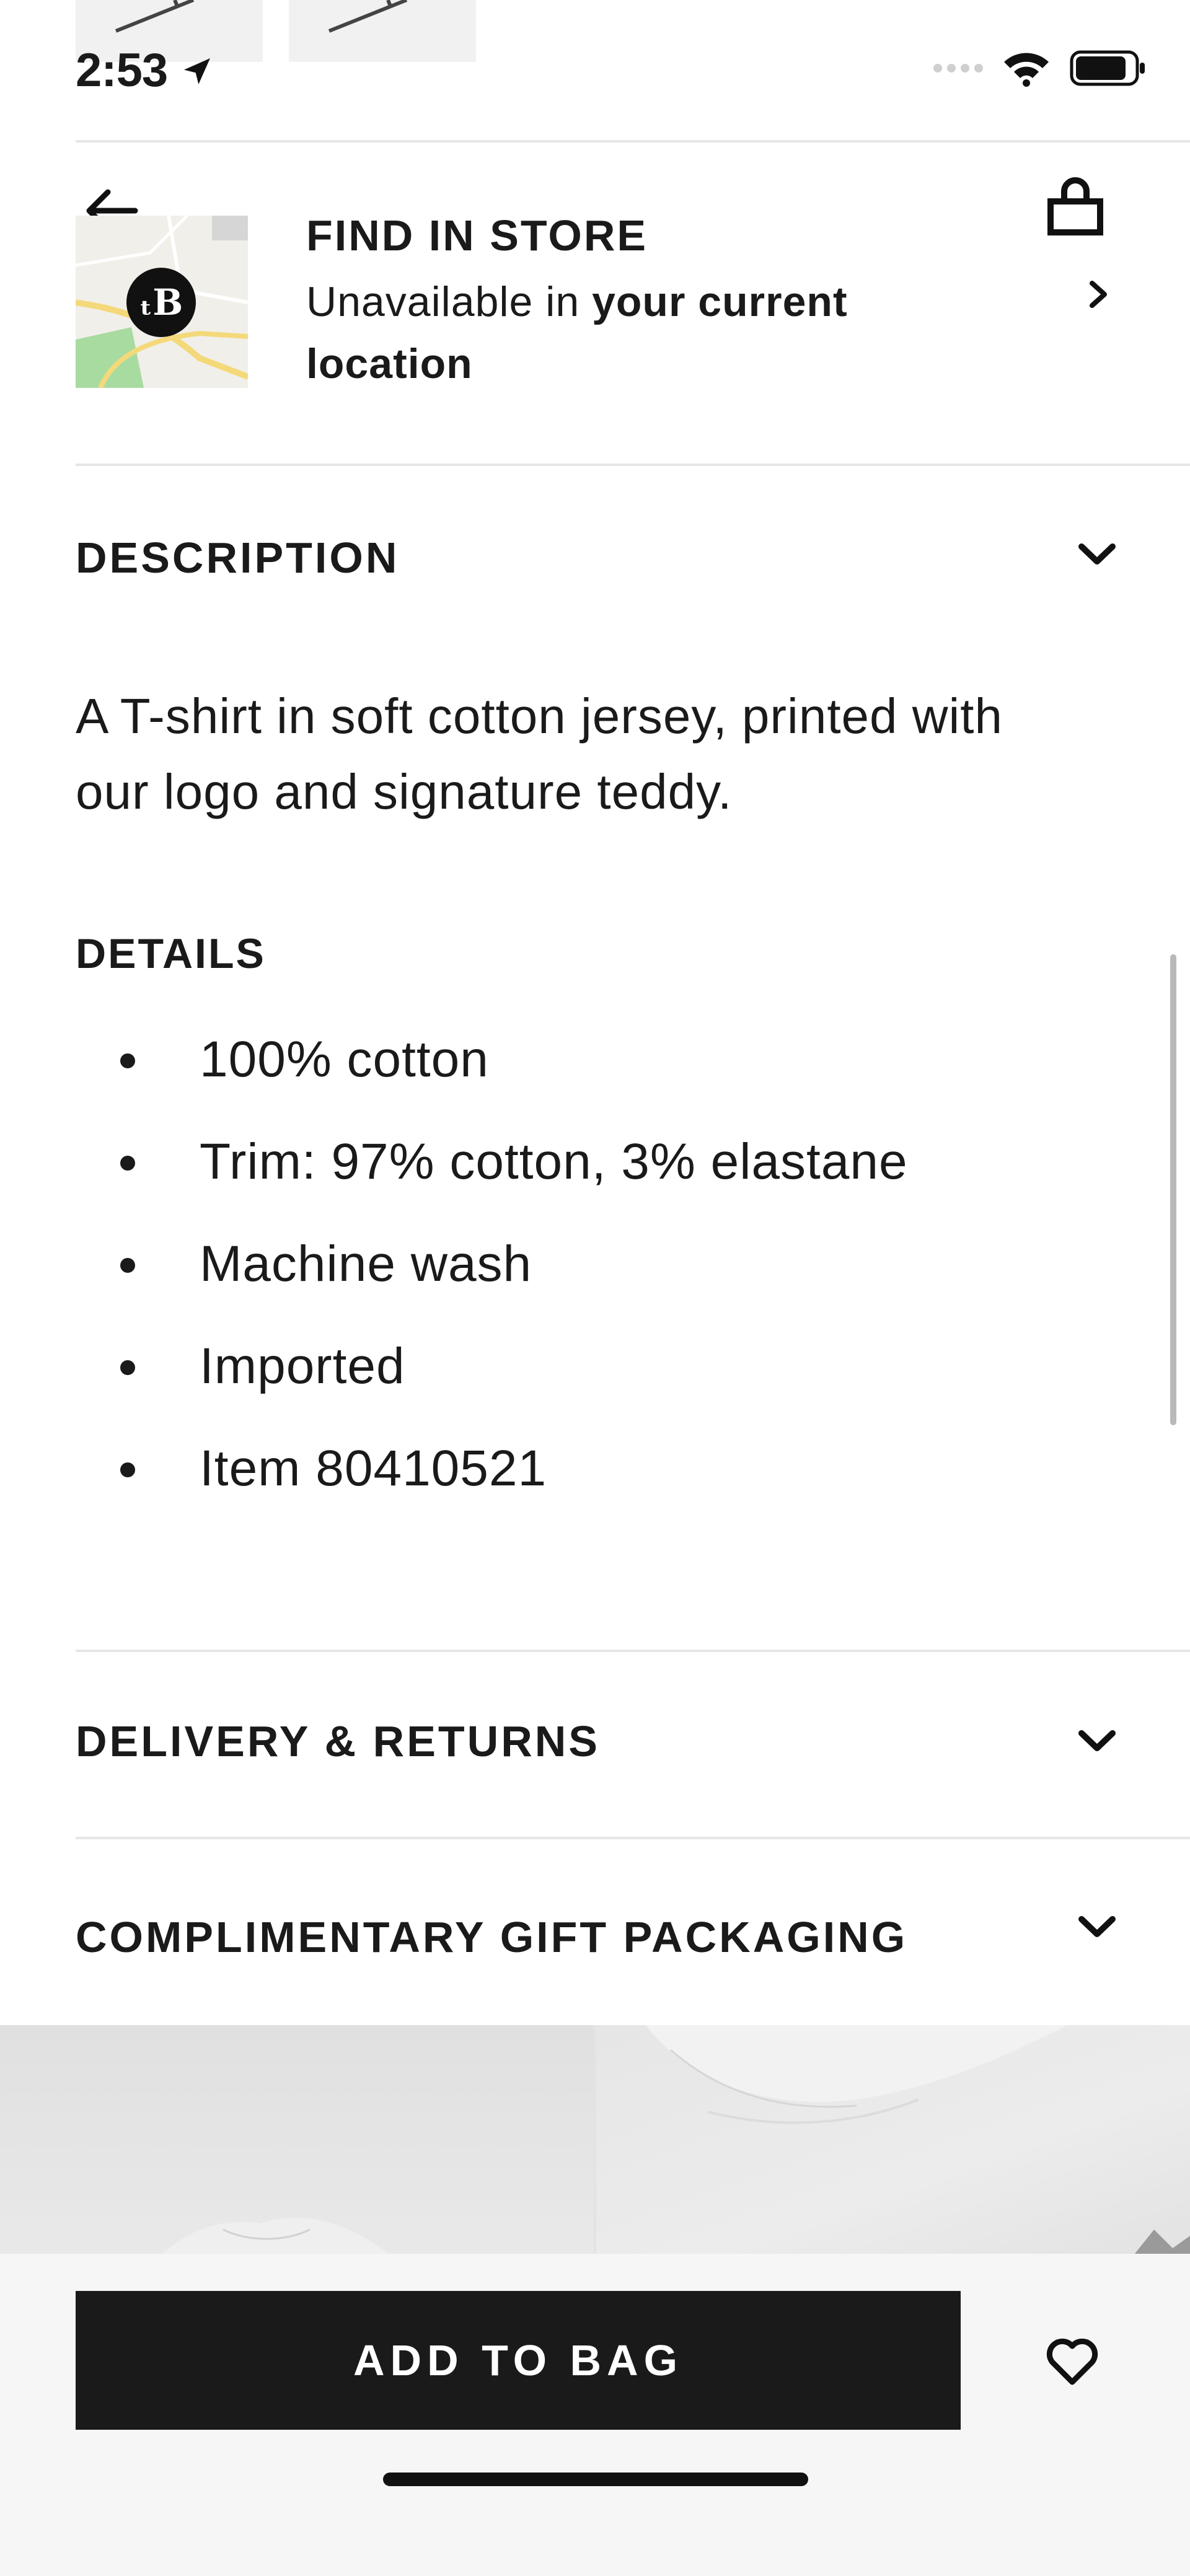 The width and height of the screenshot is (1190, 2576). I want to click on detail-text: Imported, so click(302, 1366).